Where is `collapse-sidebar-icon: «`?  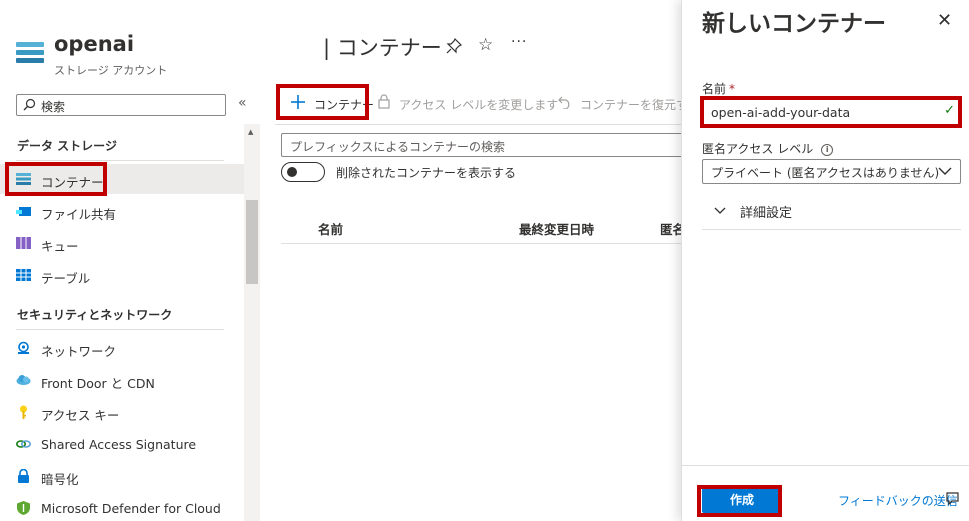
collapse-sidebar-icon: « is located at coordinates (242, 103).